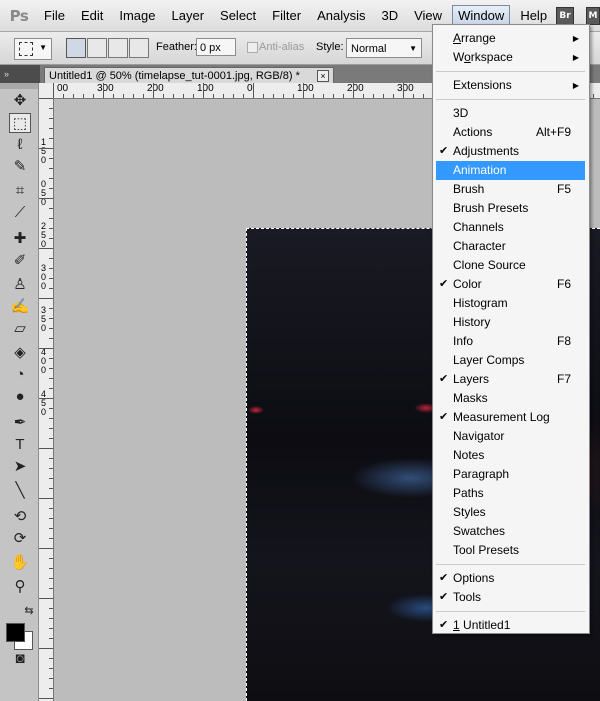  Describe the element at coordinates (20, 167) in the screenshot. I see `quick-select-tool-icon: ✎` at that location.